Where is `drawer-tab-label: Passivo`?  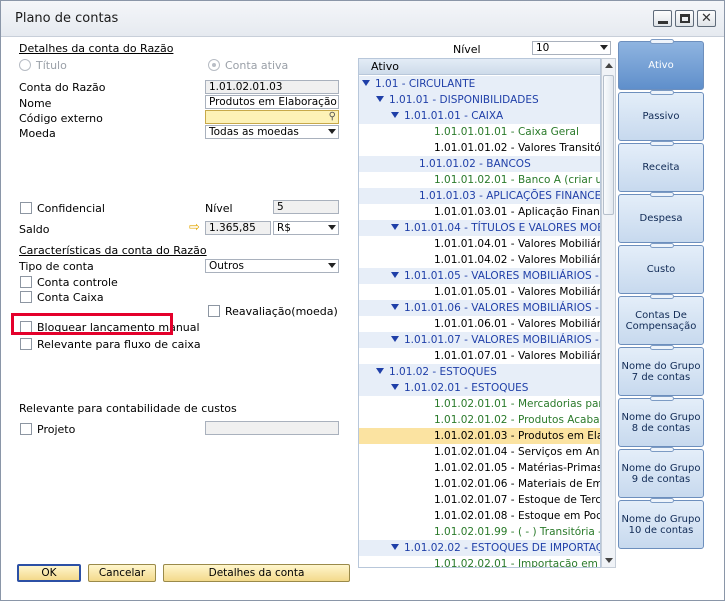
drawer-tab-label: Passivo is located at coordinates (661, 116).